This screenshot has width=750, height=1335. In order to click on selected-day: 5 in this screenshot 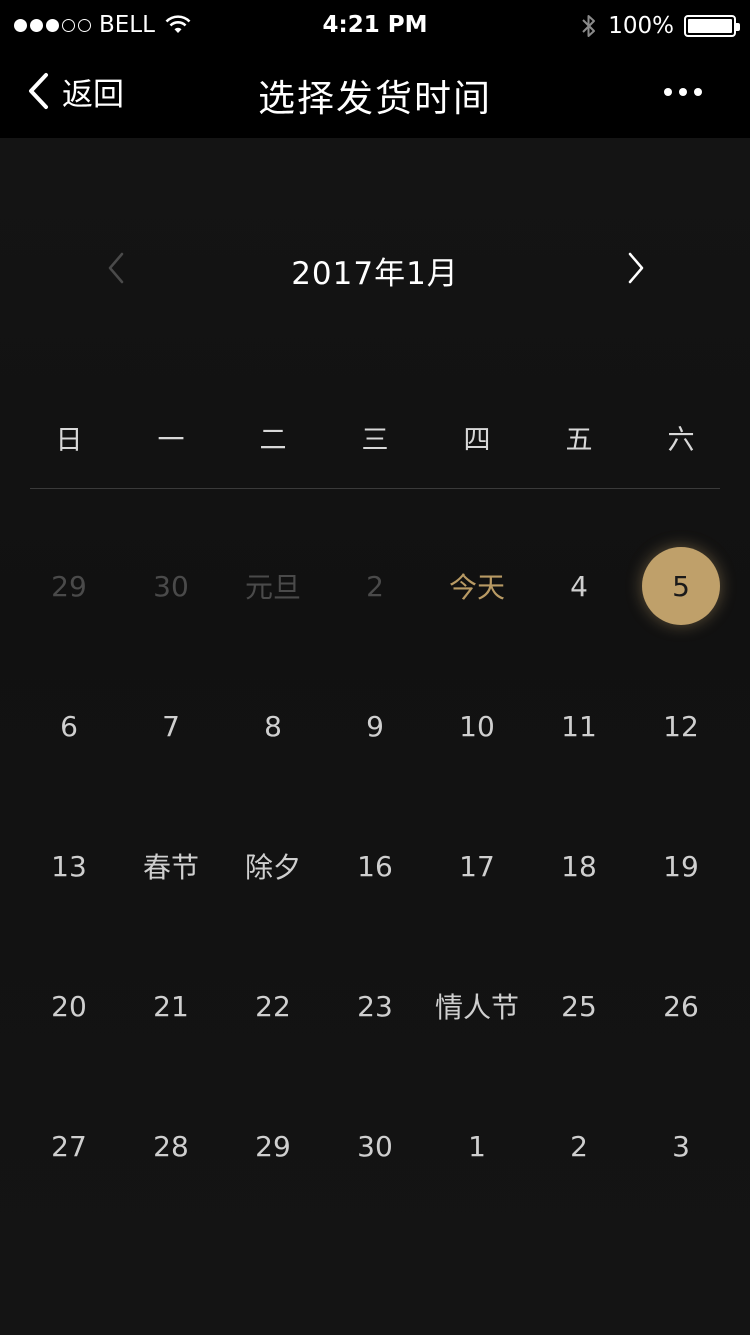, I will do `click(681, 586)`.